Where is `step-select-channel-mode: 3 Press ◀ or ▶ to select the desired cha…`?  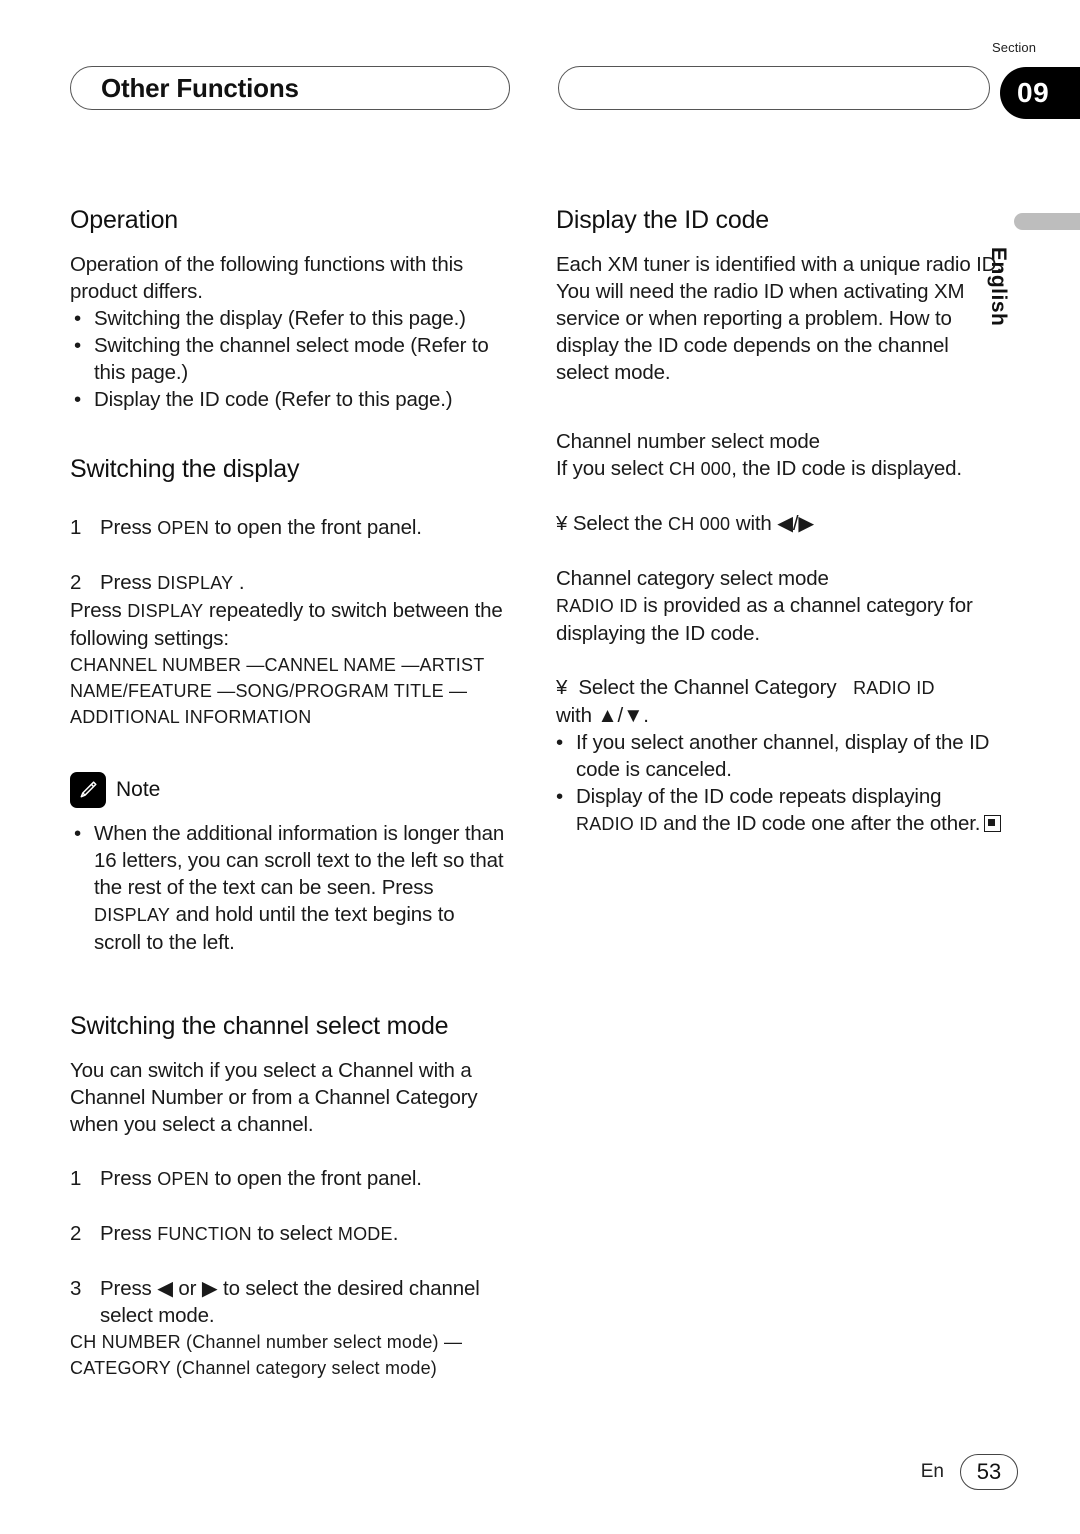
step-select-channel-mode: 3 Press ◀ or ▶ to select the desired cha… is located at coordinates (288, 1302).